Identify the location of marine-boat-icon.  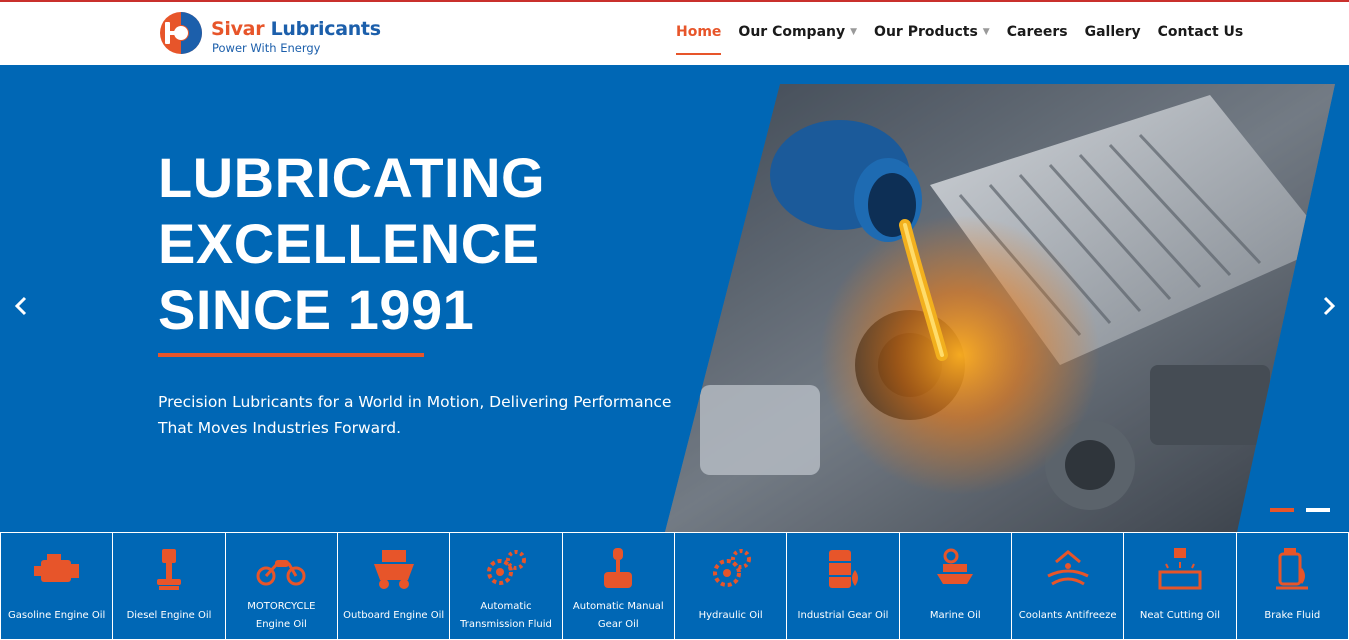
(955, 566).